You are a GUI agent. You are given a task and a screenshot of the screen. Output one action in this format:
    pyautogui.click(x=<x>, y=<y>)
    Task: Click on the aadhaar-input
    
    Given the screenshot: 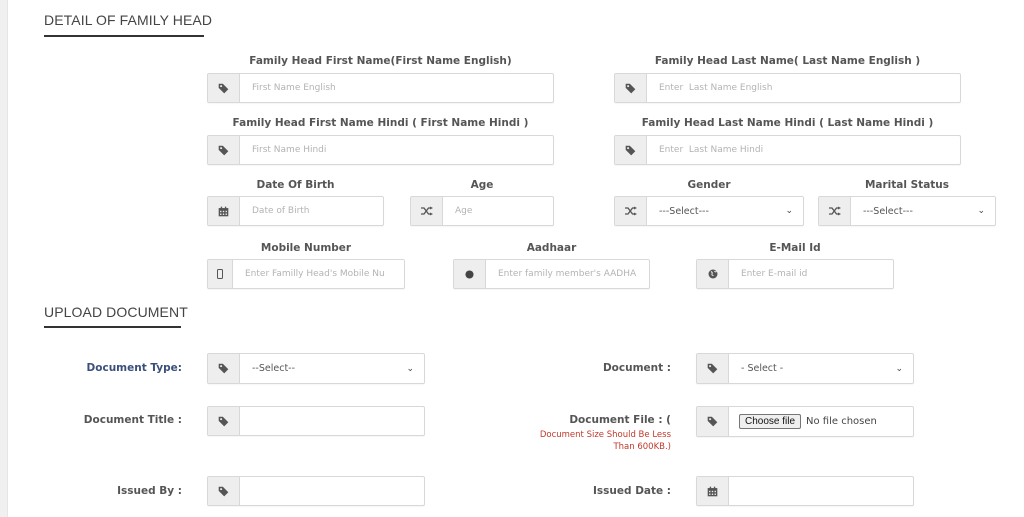 What is the action you would take?
    pyautogui.click(x=573, y=274)
    